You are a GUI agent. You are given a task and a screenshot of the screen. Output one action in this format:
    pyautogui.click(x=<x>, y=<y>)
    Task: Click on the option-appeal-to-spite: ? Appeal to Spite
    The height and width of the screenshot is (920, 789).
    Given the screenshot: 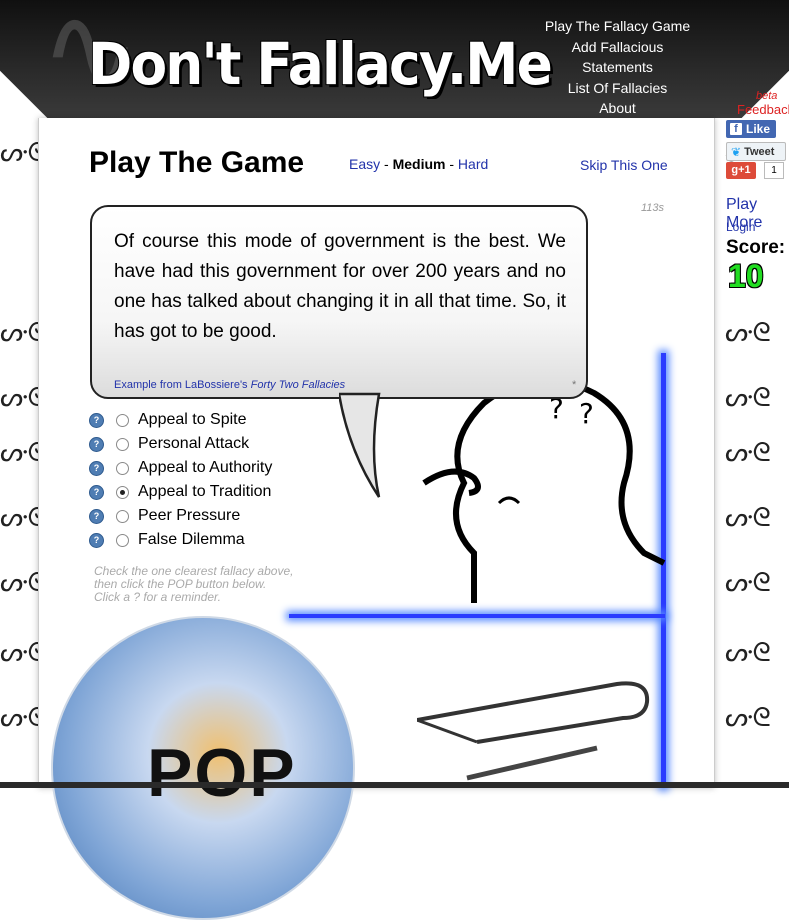 What is the action you would take?
    pyautogui.click(x=180, y=420)
    